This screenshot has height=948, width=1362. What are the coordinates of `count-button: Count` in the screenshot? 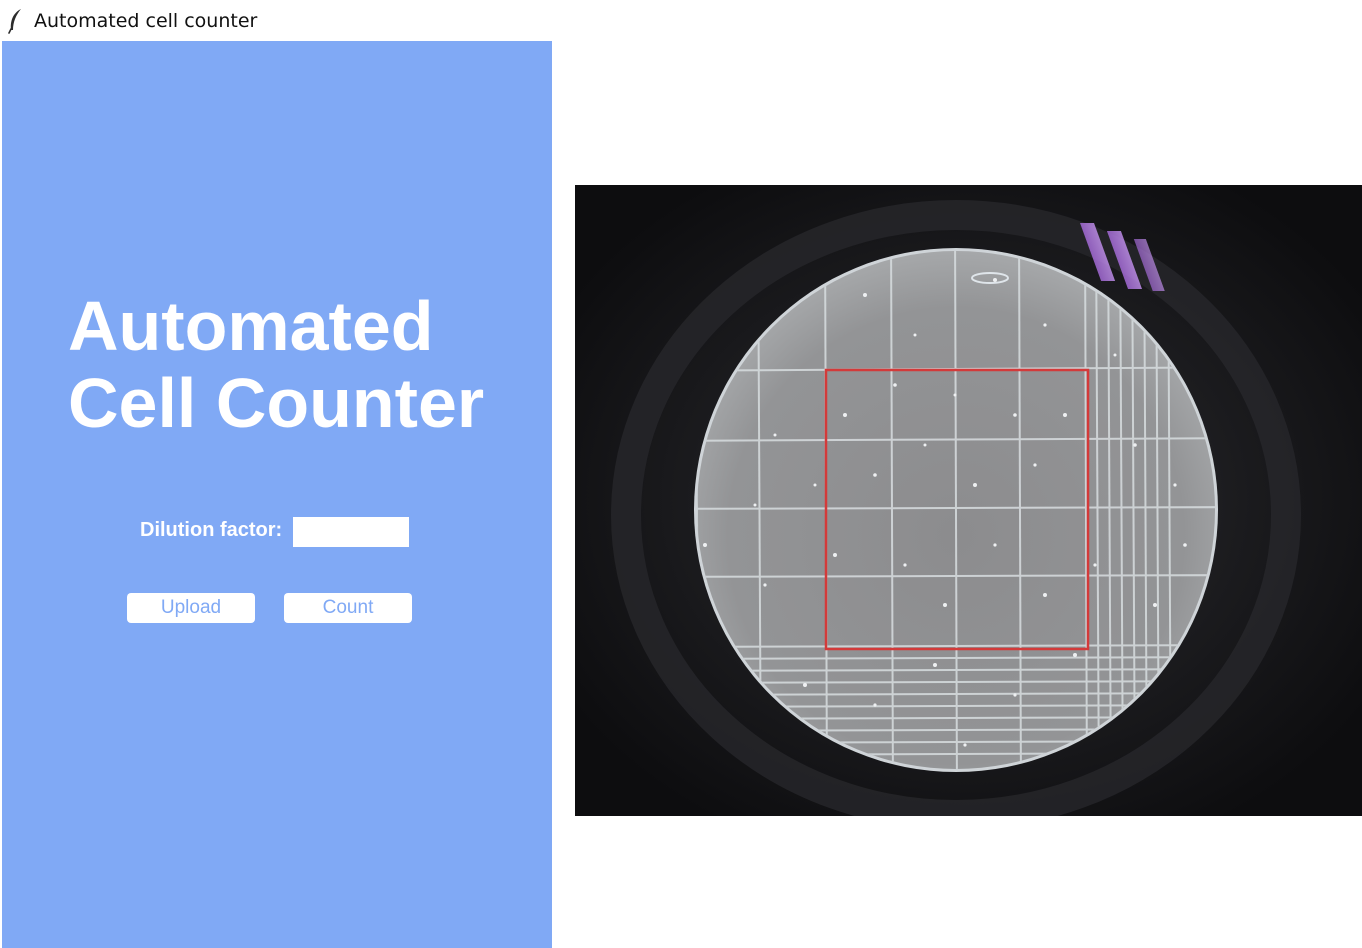 It's located at (348, 608).